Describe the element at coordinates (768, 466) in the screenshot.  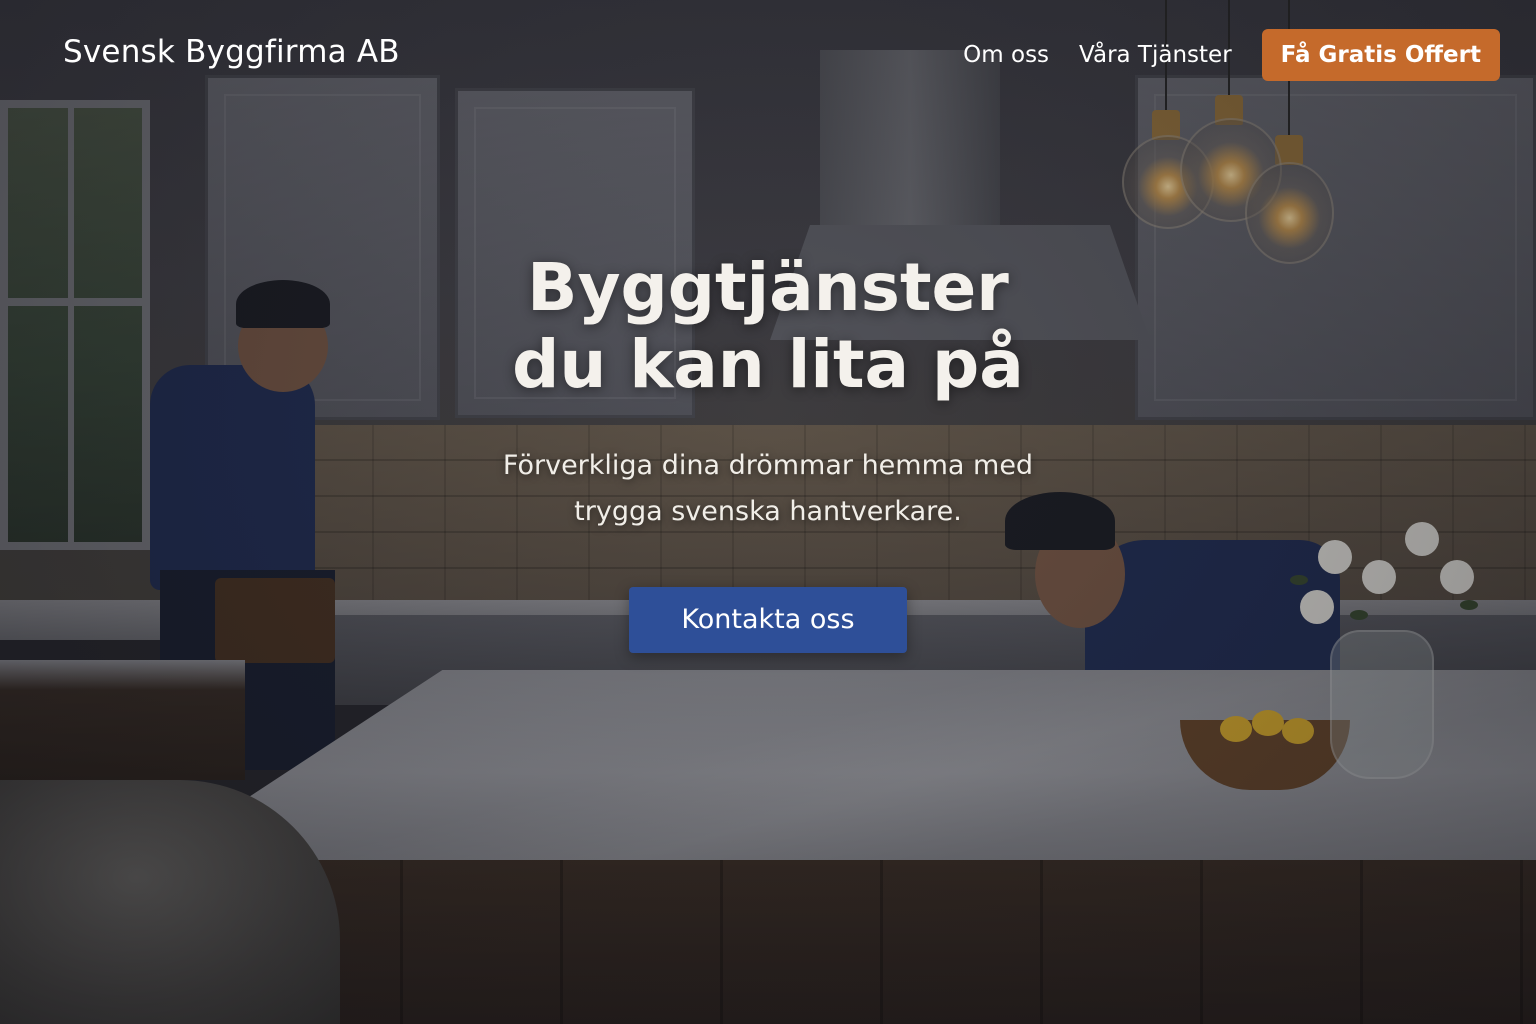
I see `hero-subtitle-line-1: Förverkliga dina drömmar hemma med` at that location.